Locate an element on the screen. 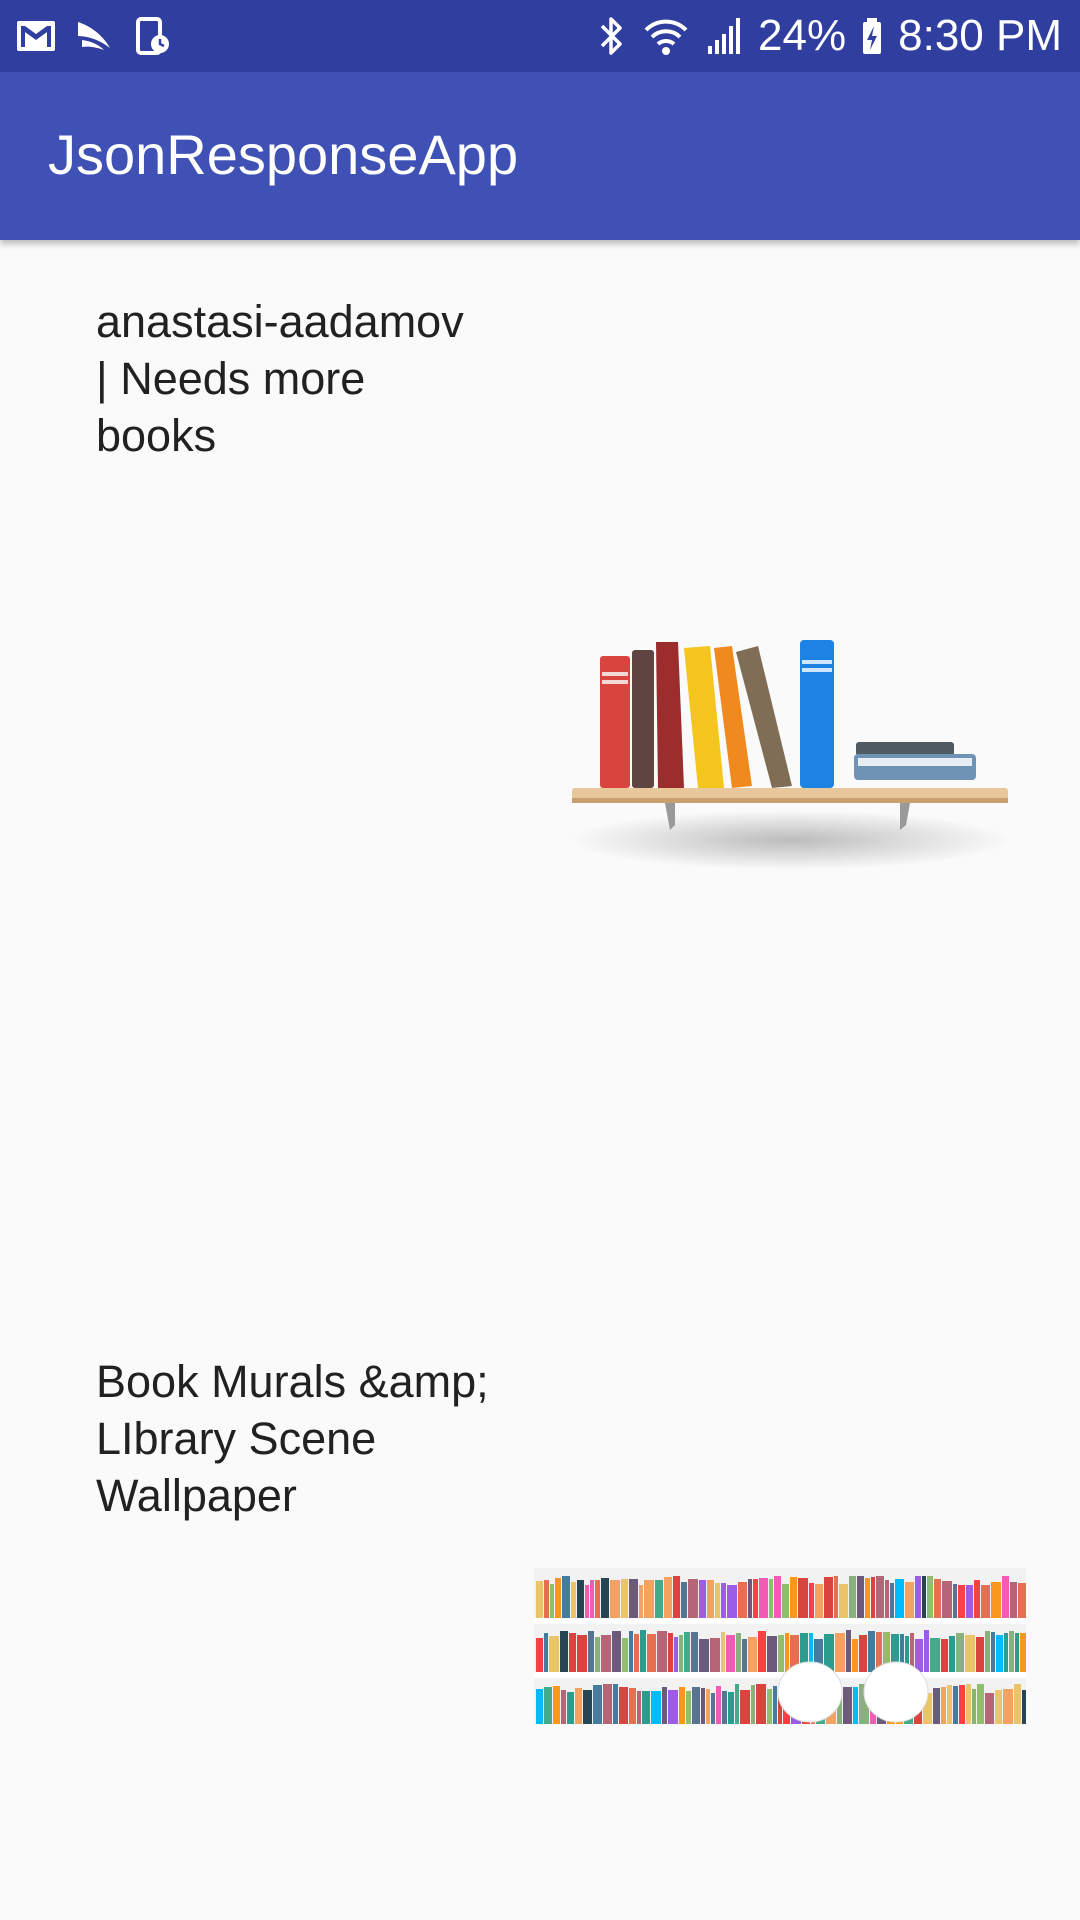 The width and height of the screenshot is (1080, 1920). status-bar: 24% 8:30 PM is located at coordinates (540, 36).